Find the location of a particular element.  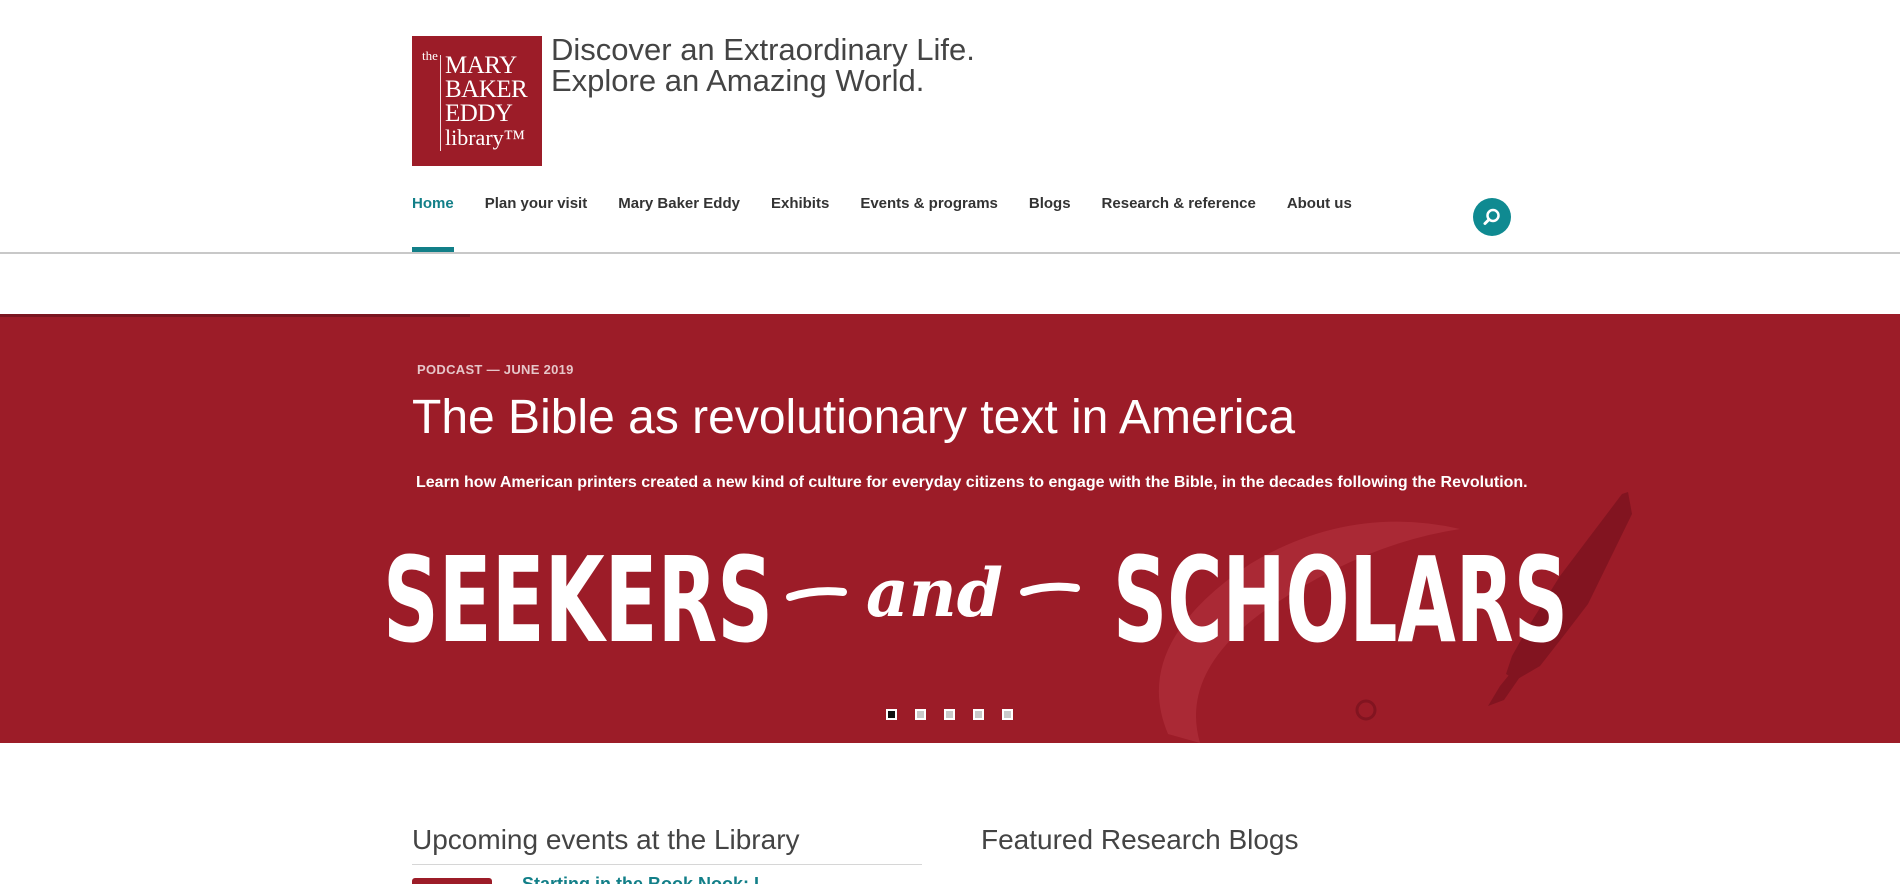

header-divider is located at coordinates (950, 253).